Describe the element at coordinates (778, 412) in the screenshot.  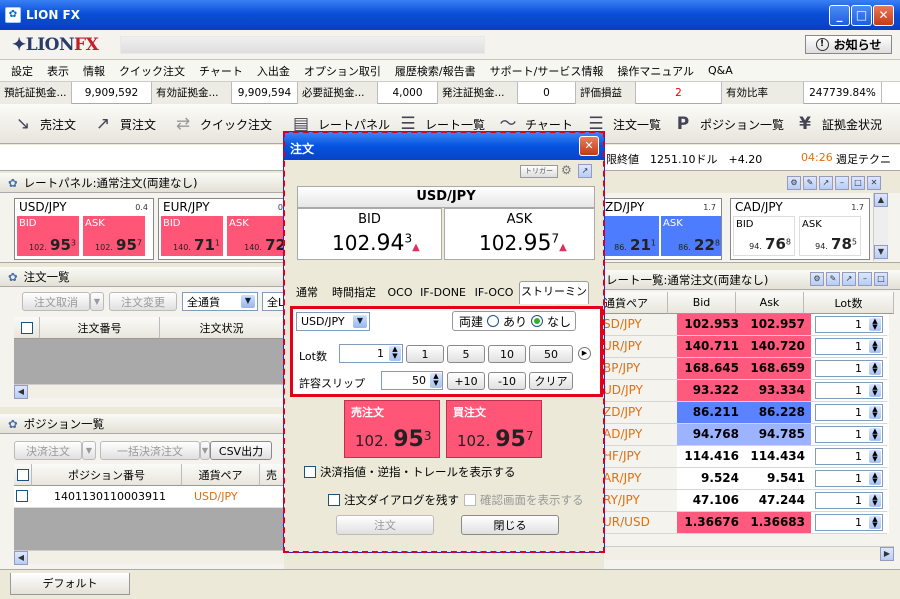
I see `rate-ask: 86.228` at that location.